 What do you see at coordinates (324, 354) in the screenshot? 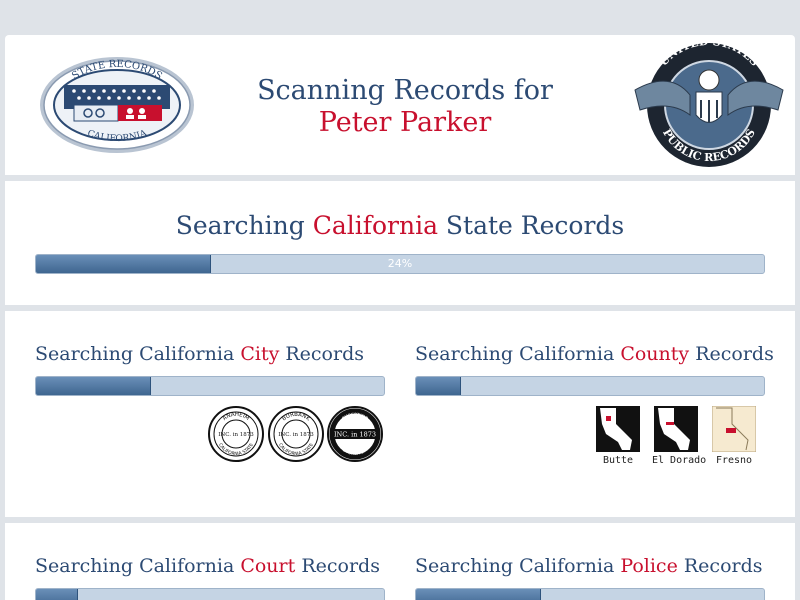
I see `city-search-suffix: Records` at bounding box center [324, 354].